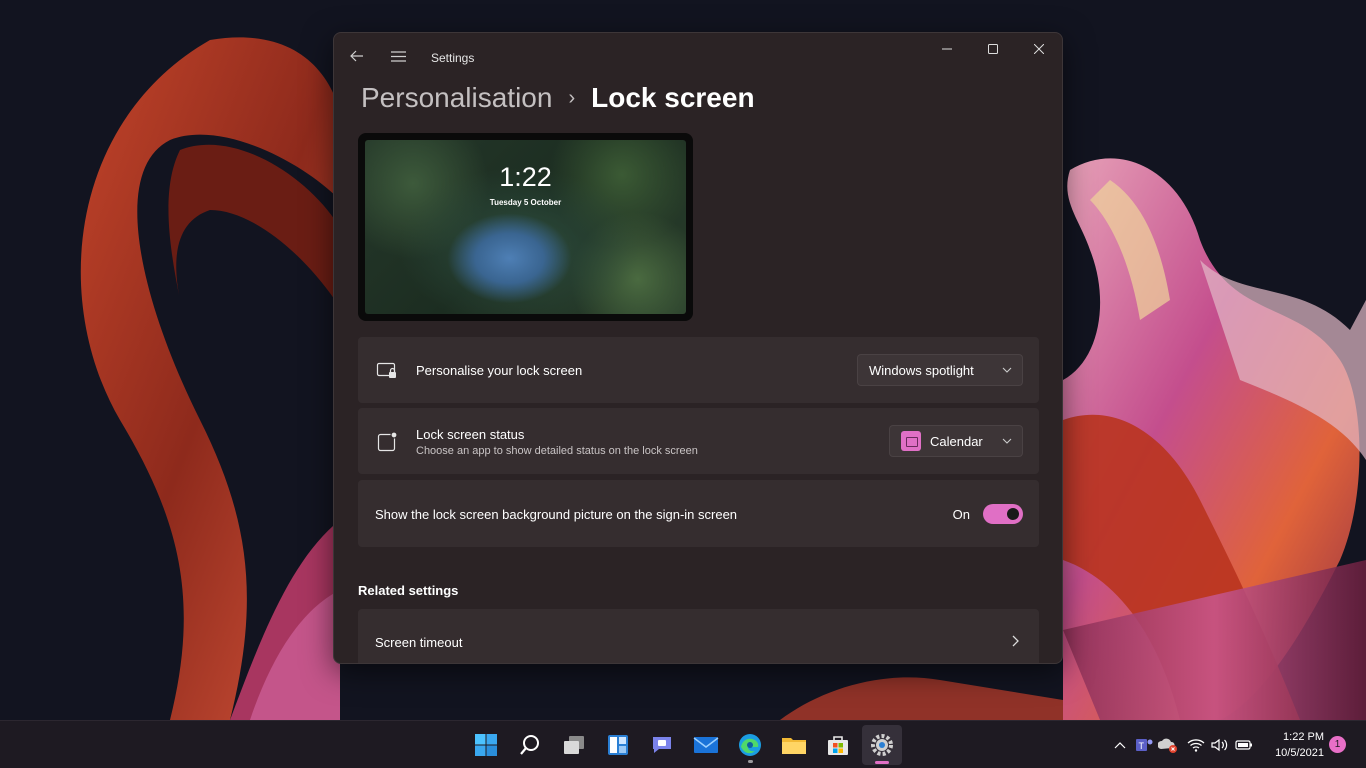 The width and height of the screenshot is (1366, 768). What do you see at coordinates (698, 636) in the screenshot?
I see `screen-timeout-link: Screen timeout` at bounding box center [698, 636].